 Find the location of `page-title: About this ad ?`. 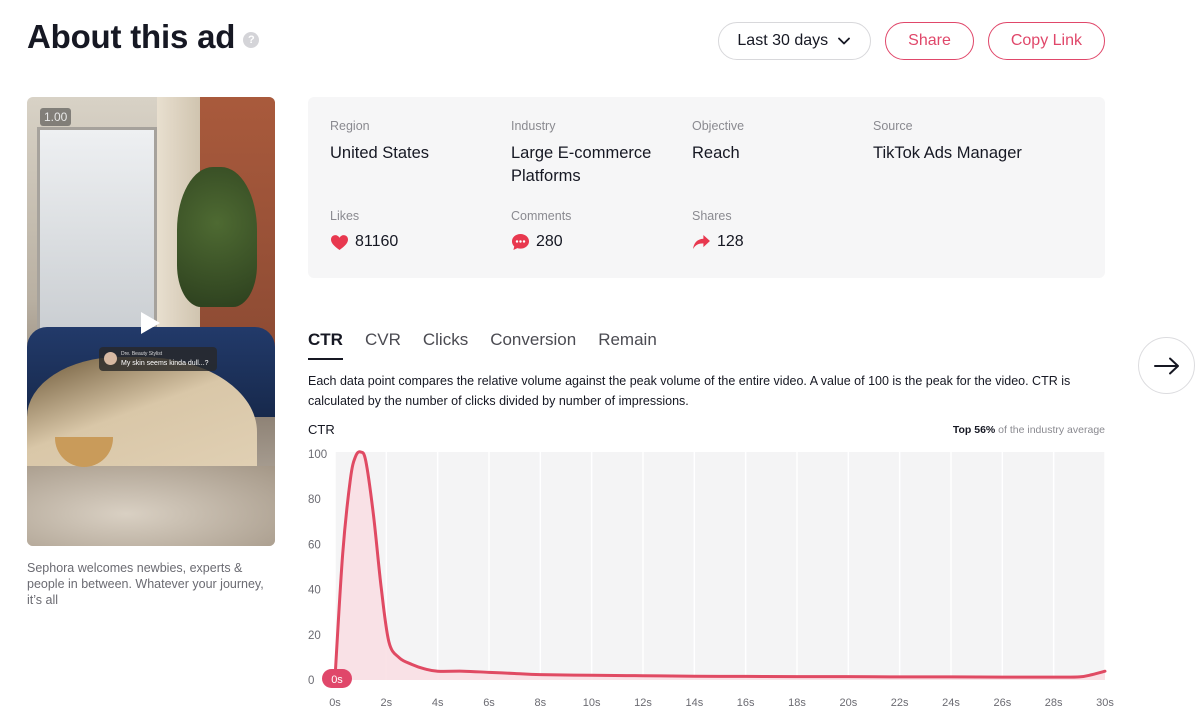

page-title: About this ad ? is located at coordinates (143, 37).